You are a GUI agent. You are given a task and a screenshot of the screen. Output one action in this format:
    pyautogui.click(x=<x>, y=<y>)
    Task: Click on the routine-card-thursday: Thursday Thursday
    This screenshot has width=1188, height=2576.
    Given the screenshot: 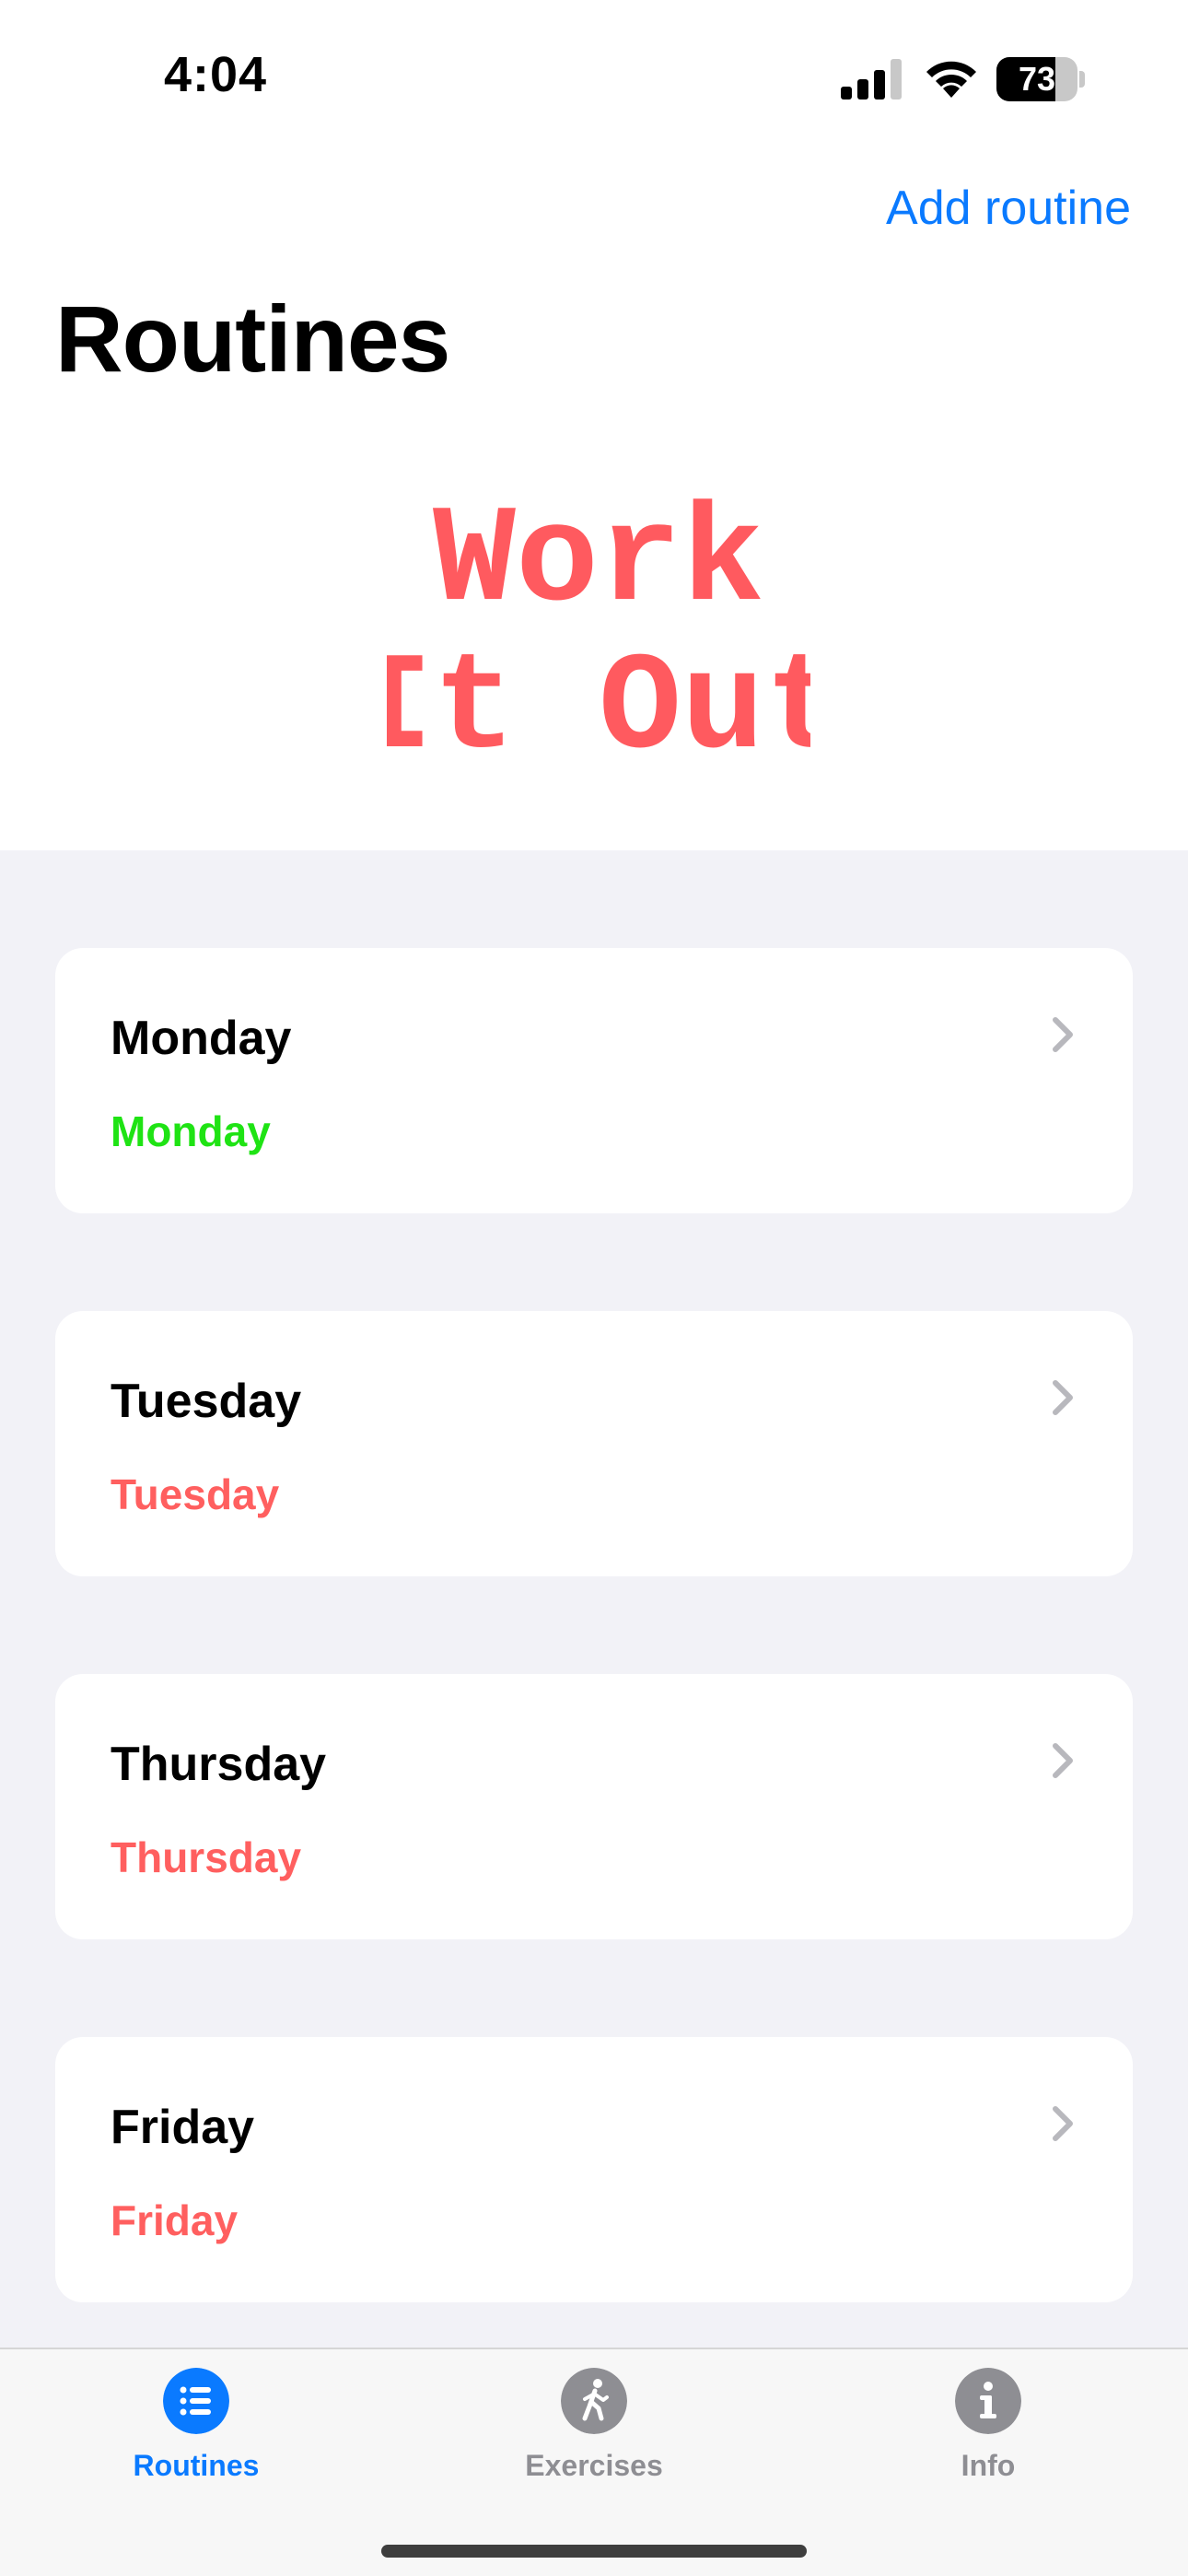 What is the action you would take?
    pyautogui.click(x=594, y=1806)
    